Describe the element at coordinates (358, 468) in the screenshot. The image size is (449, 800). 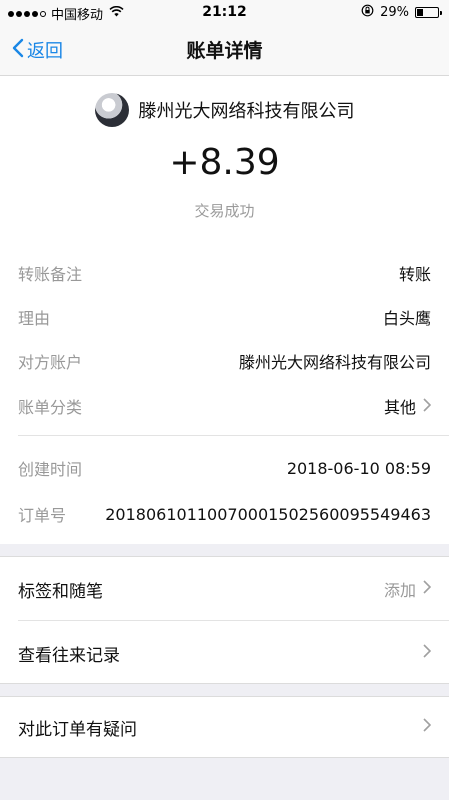
I see `created-value: 2018-06-10 08:59` at that location.